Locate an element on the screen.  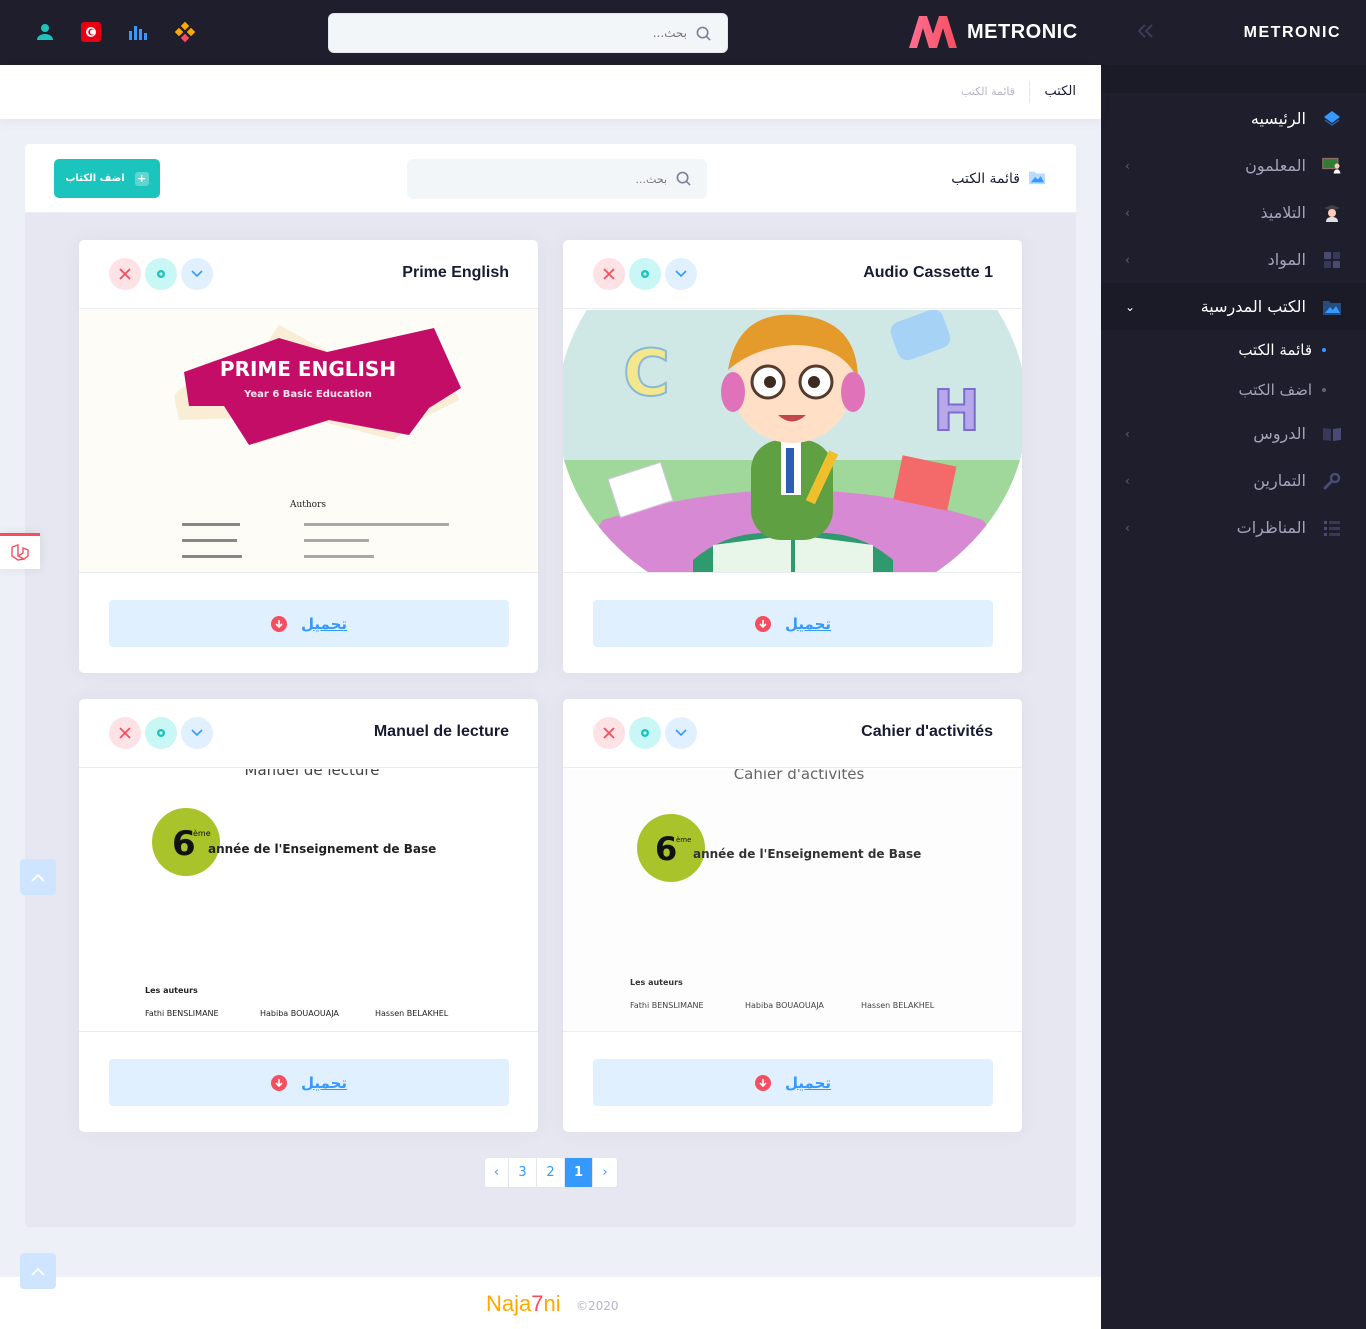
cover-author: Habiba BOUAOUAJA is located at coordinates (299, 1013).